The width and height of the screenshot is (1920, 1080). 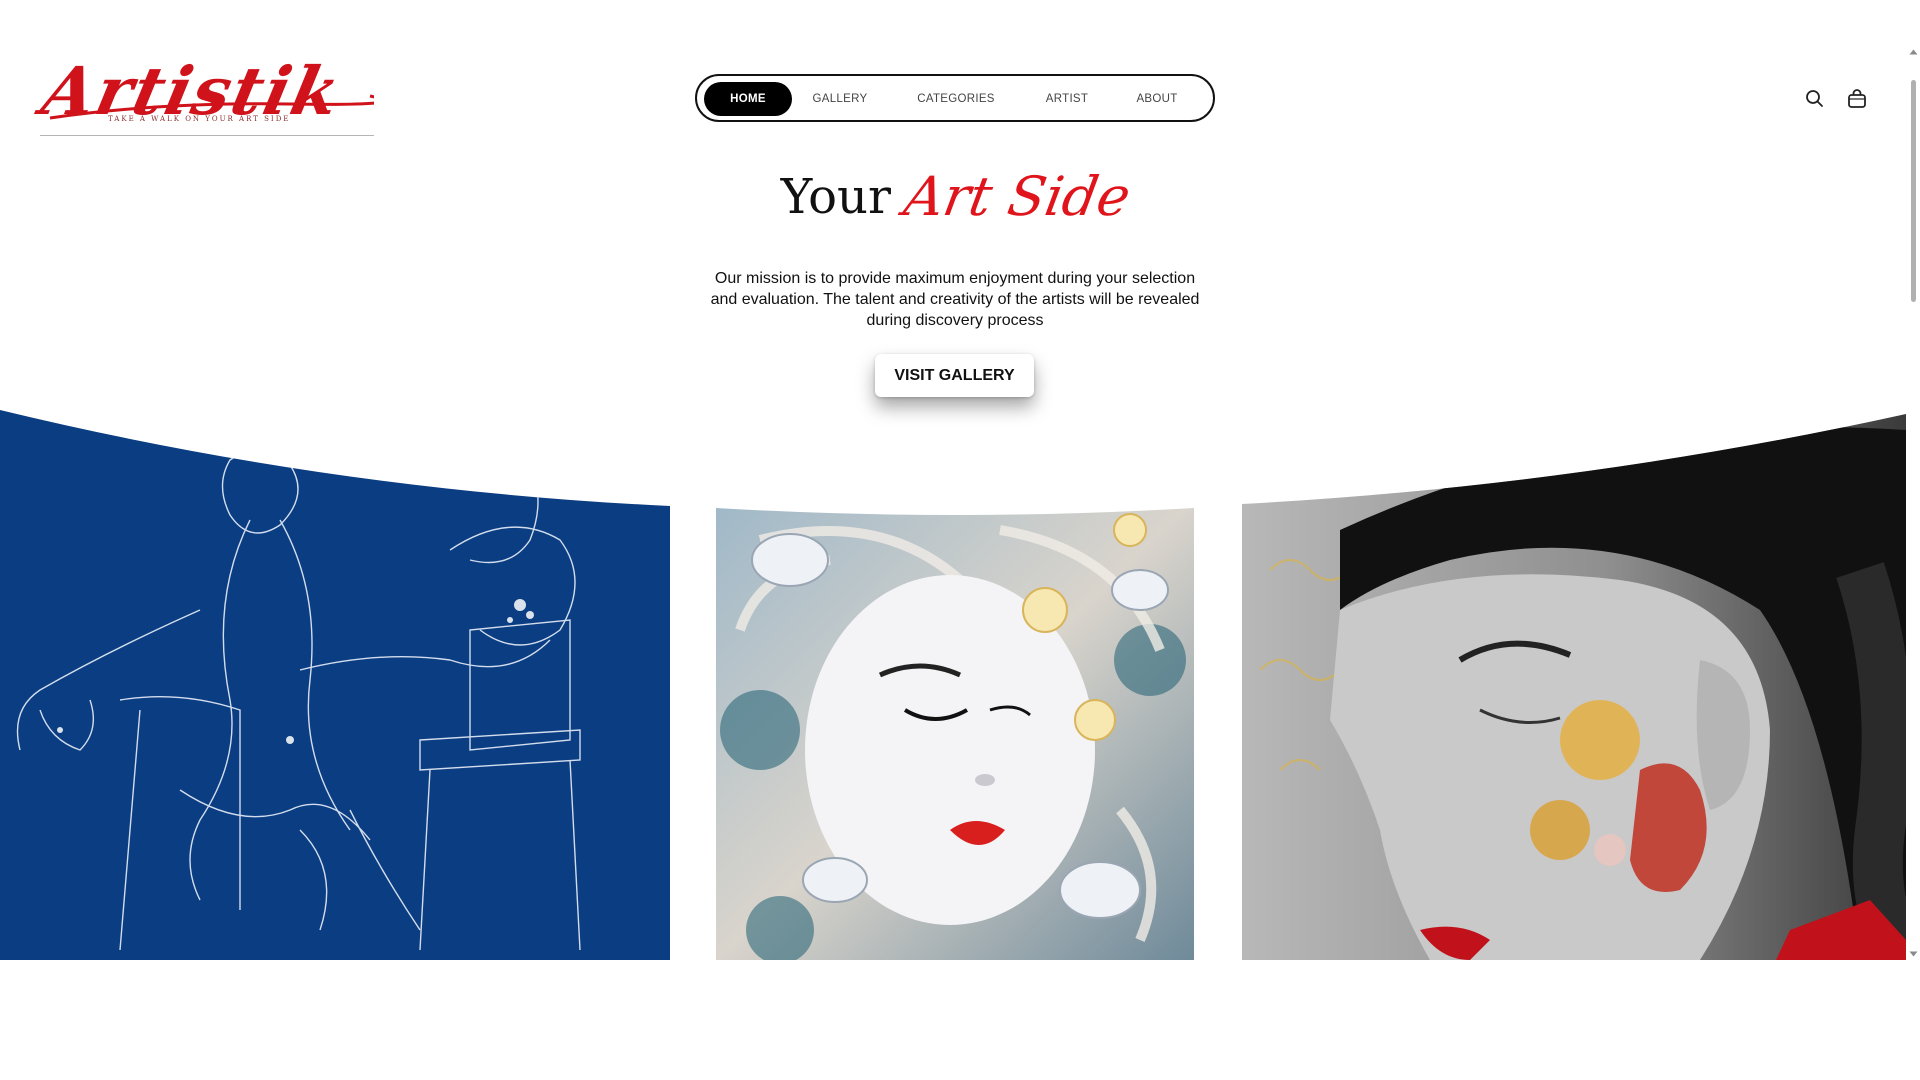 I want to click on page-scrollbar, so click(x=1913, y=504).